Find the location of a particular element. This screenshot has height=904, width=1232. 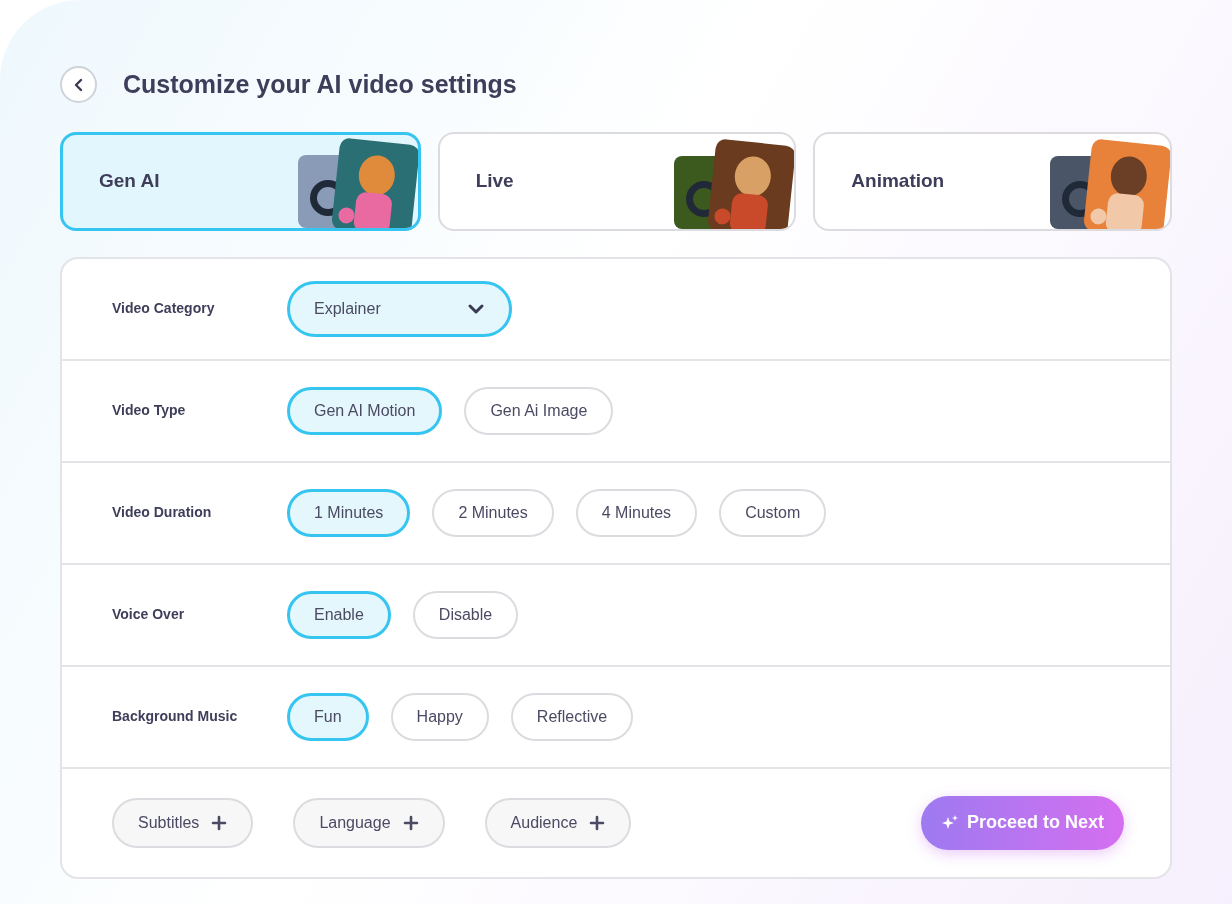

back-button is located at coordinates (78, 85).